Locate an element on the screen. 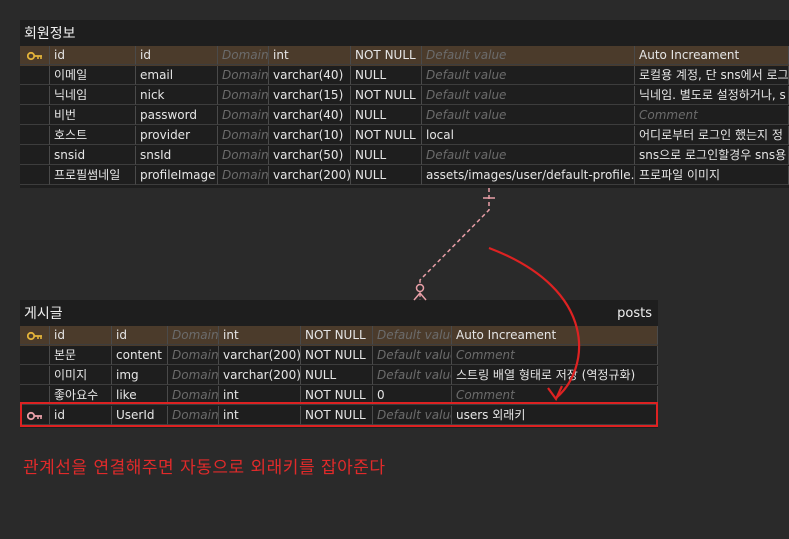  relationship-zero-marker is located at coordinates (420, 288).